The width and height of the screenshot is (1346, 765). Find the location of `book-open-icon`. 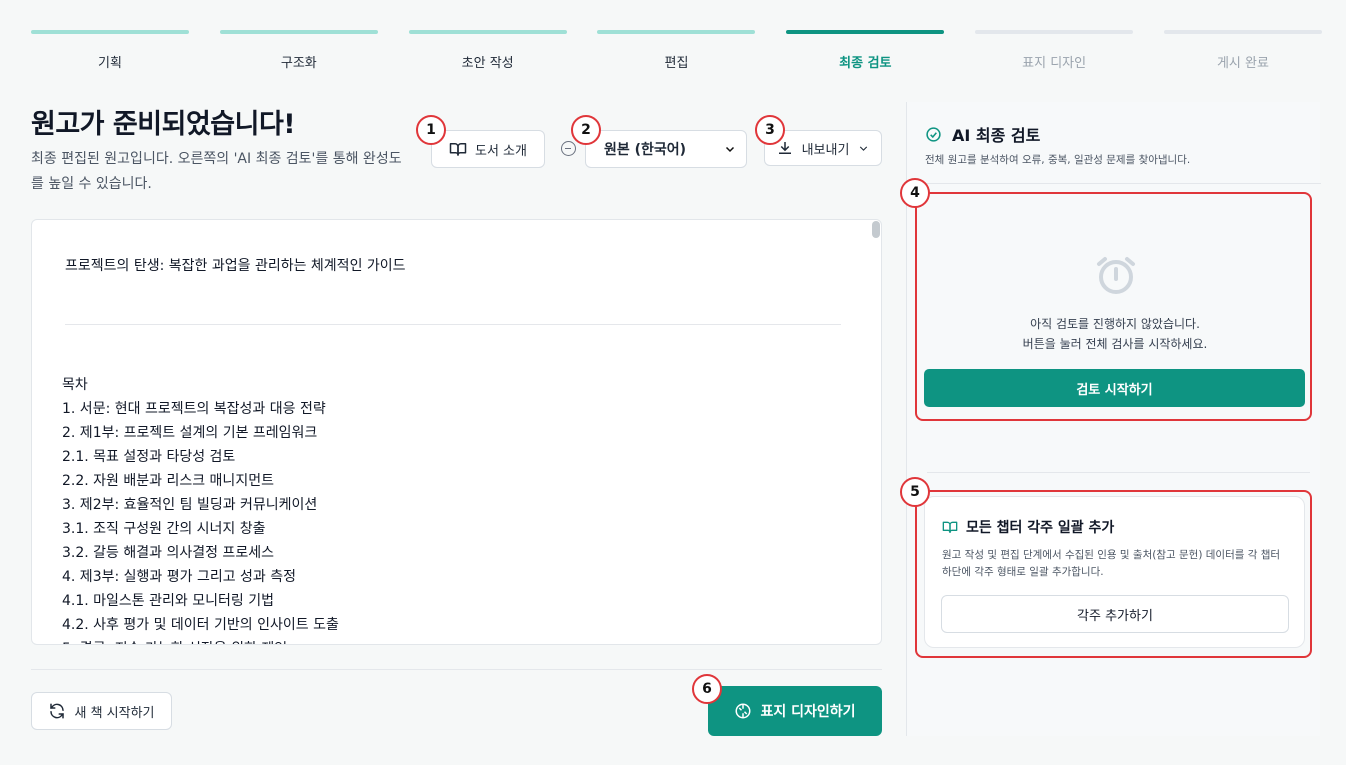

book-open-icon is located at coordinates (458, 149).